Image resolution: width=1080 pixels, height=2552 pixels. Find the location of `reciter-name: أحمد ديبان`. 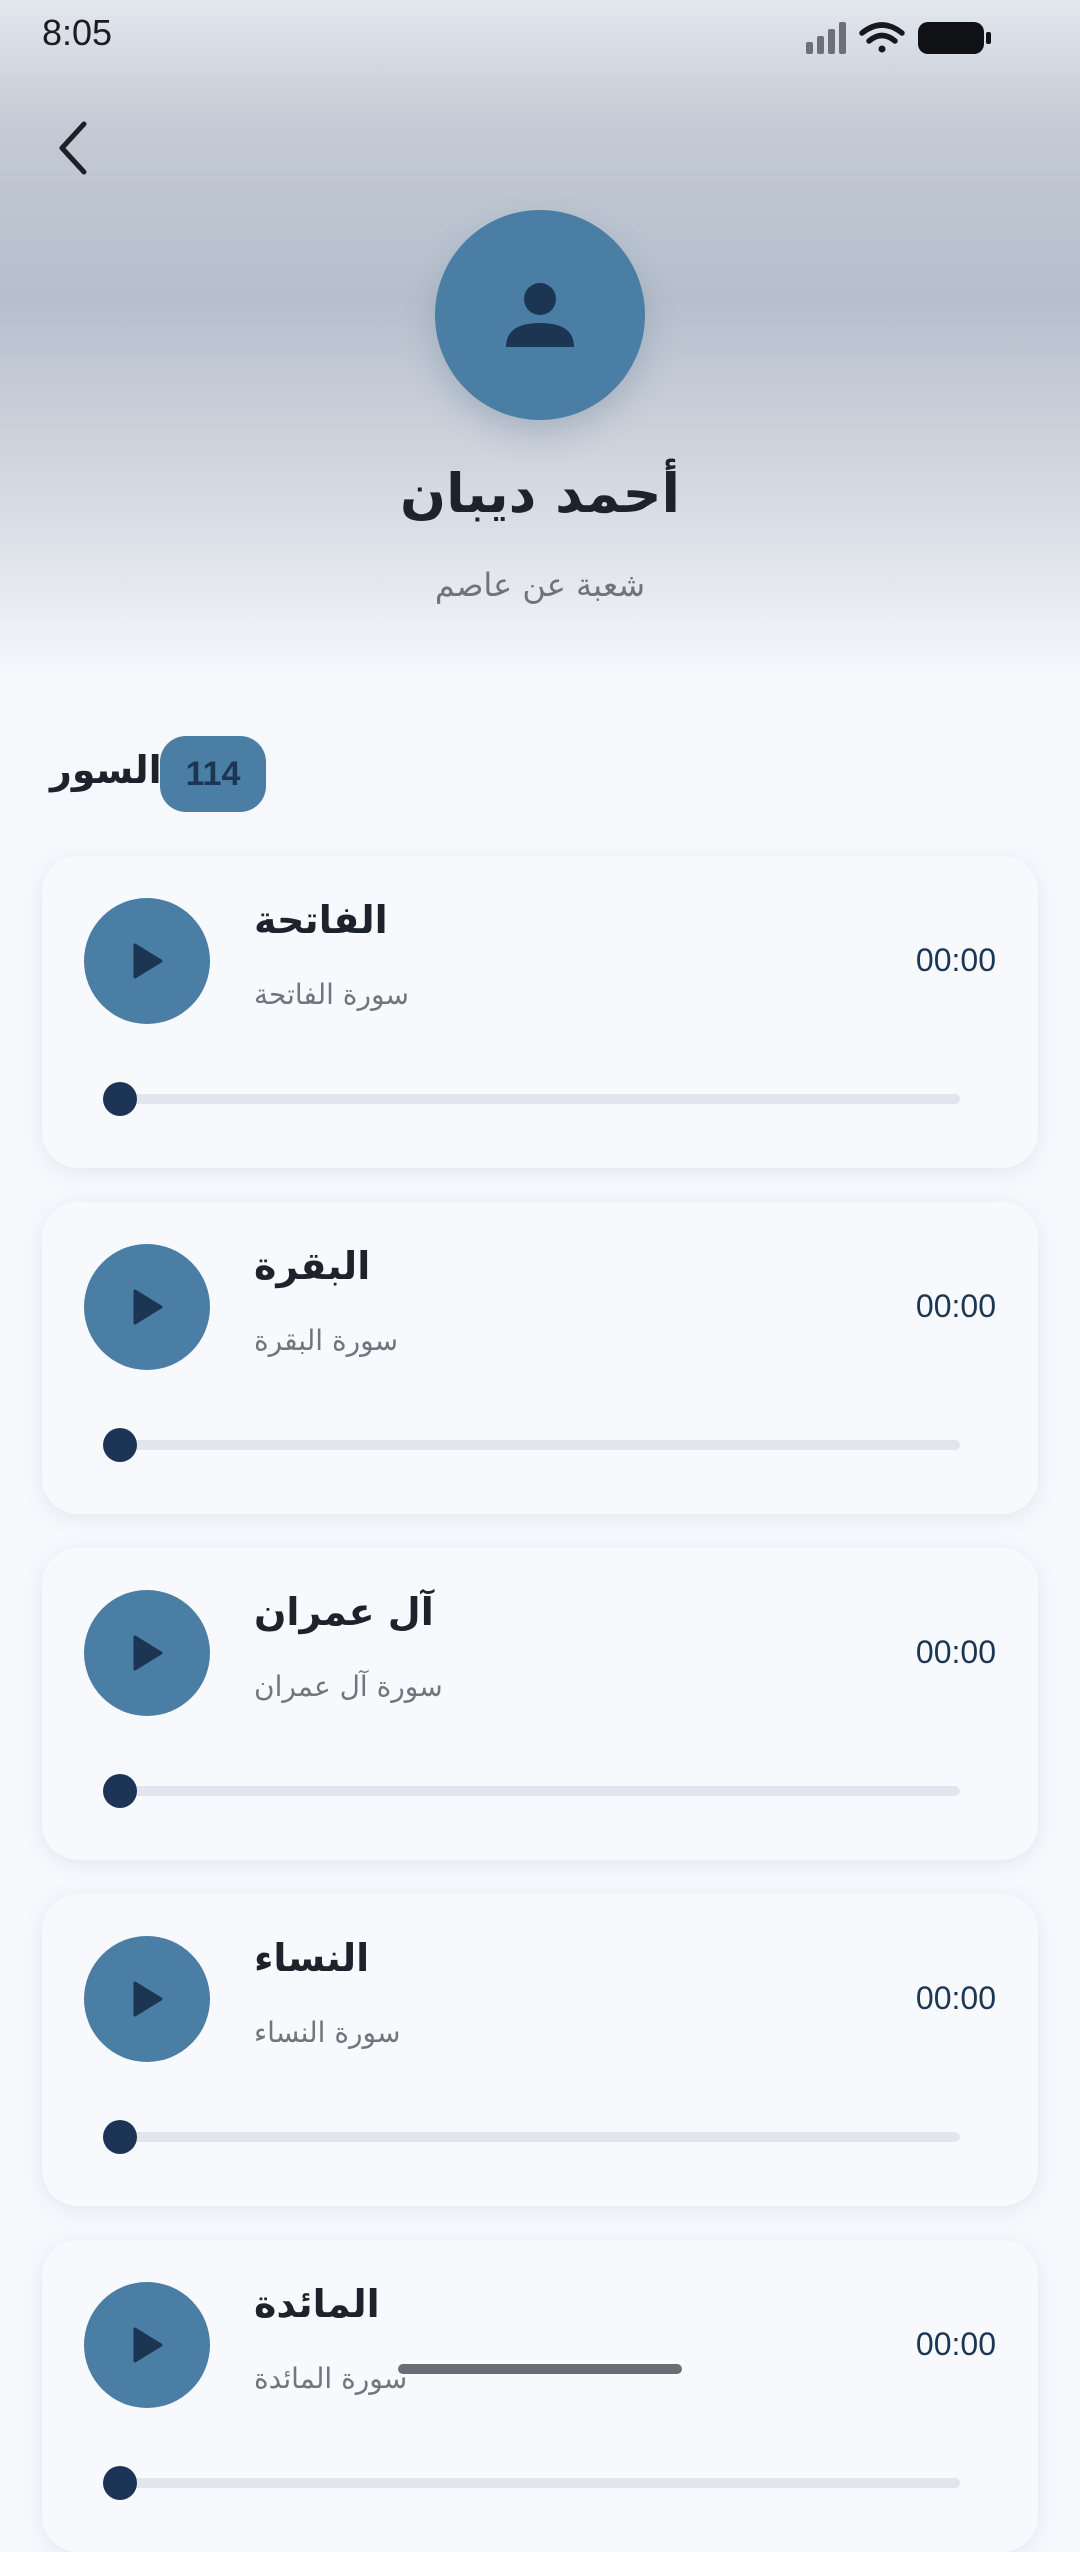

reciter-name: أحمد ديبان is located at coordinates (540, 493).